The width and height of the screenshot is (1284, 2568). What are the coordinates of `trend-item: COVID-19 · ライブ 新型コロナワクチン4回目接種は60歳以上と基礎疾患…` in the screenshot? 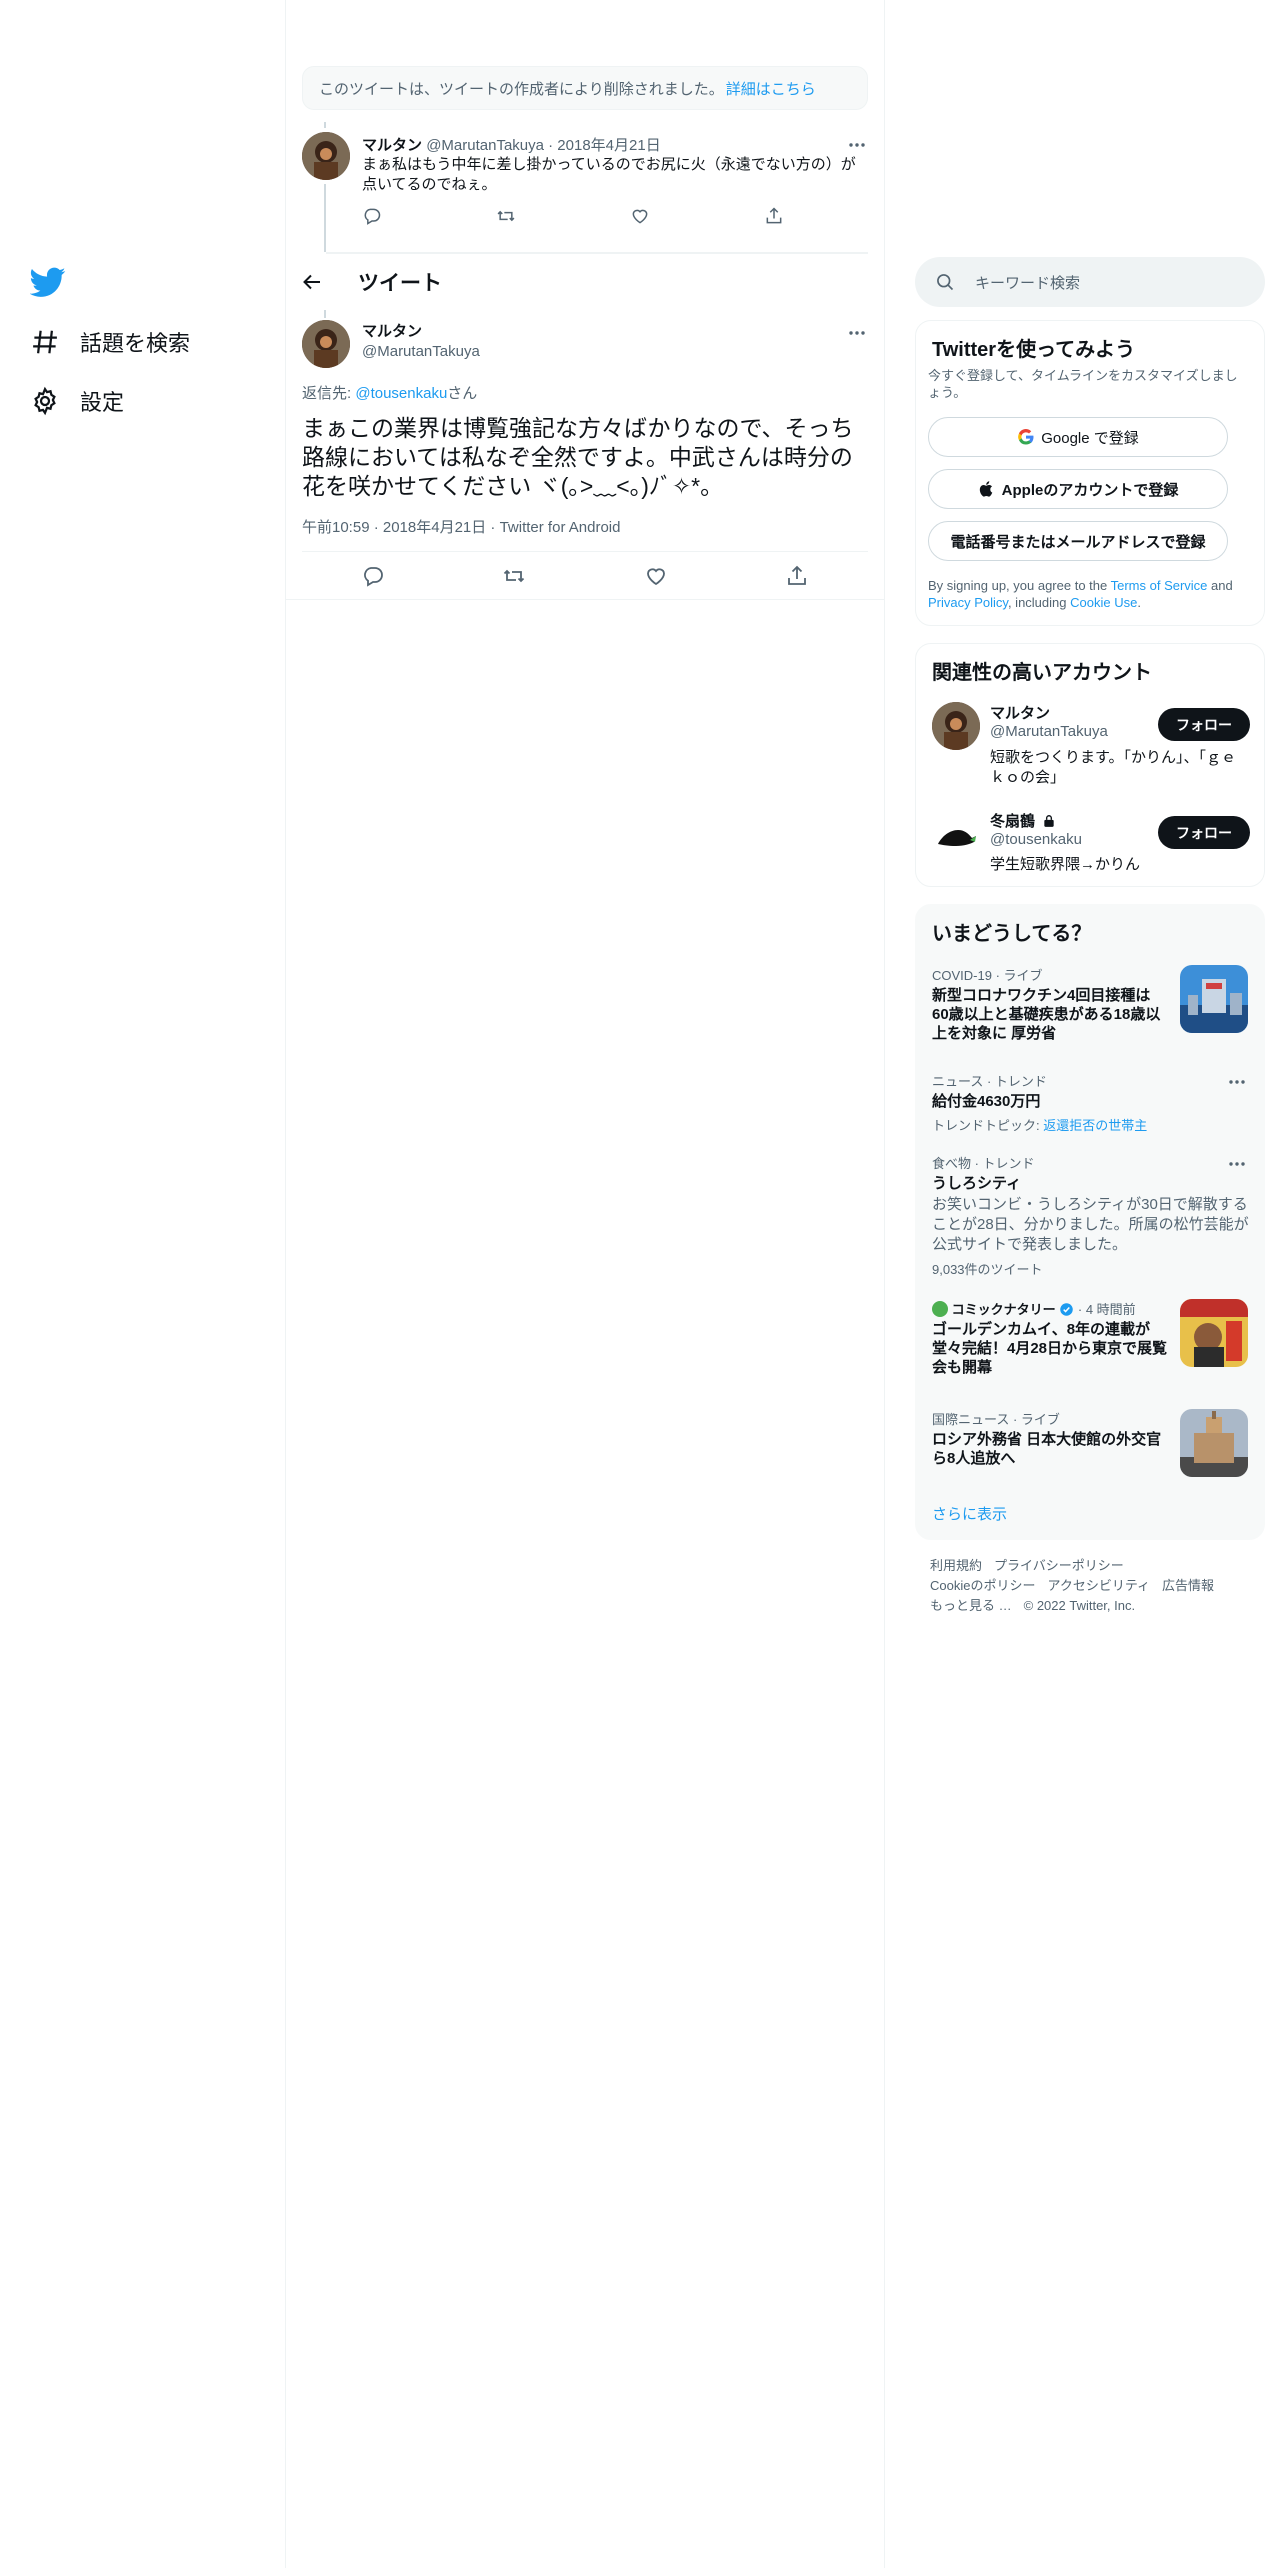 It's located at (1047, 1004).